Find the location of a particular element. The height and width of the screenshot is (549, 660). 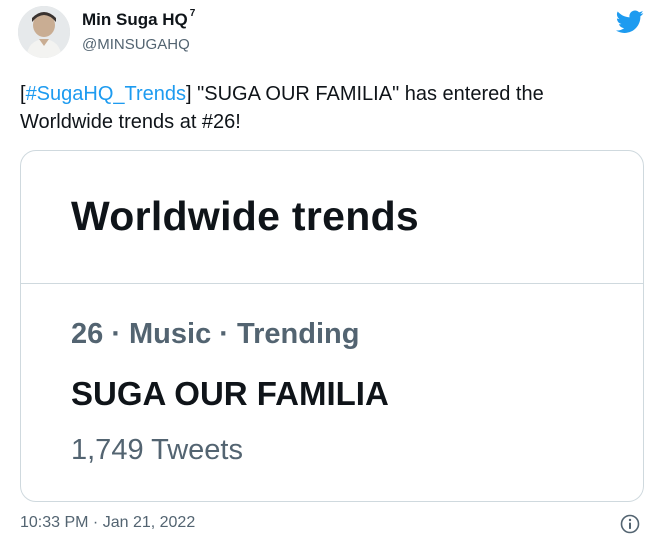

avatar is located at coordinates (44, 32).